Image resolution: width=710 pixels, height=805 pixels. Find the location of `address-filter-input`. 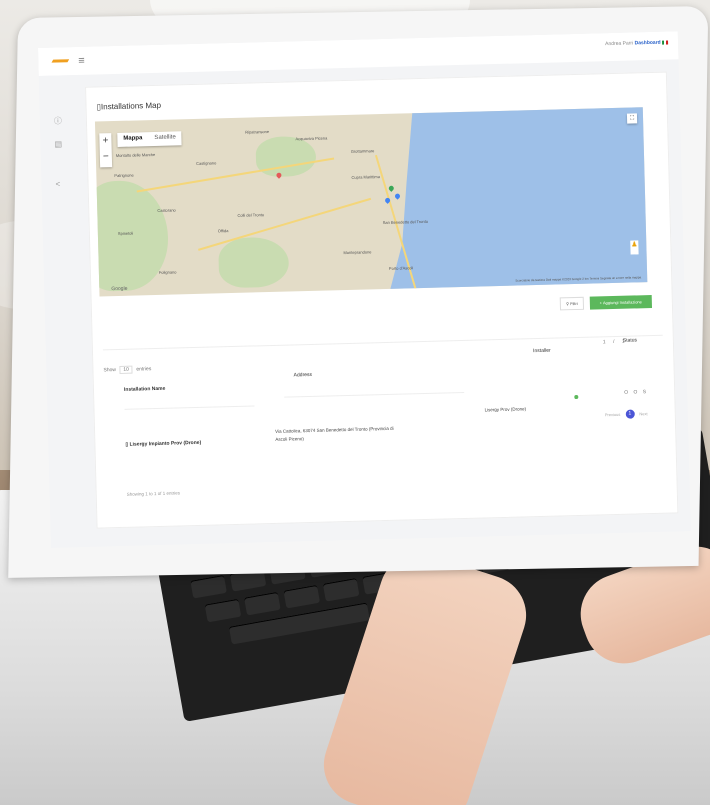

address-filter-input is located at coordinates (374, 389).